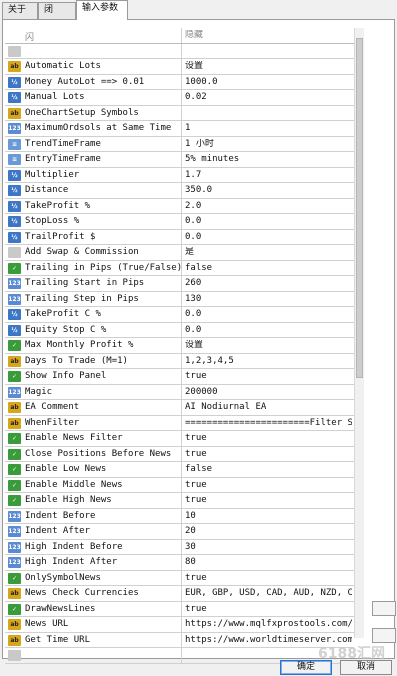 The height and width of the screenshot is (676, 397). I want to click on table-row: ½ Multiplier 1.7, so click(179, 175).